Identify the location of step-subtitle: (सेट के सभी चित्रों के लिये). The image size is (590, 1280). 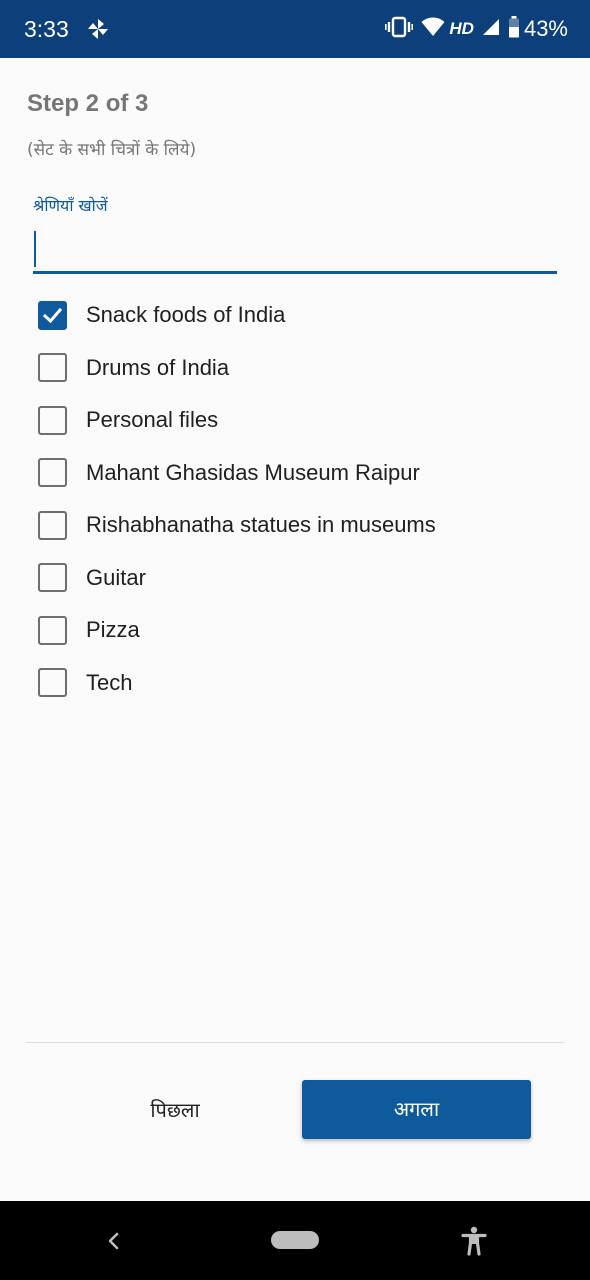
(112, 150).